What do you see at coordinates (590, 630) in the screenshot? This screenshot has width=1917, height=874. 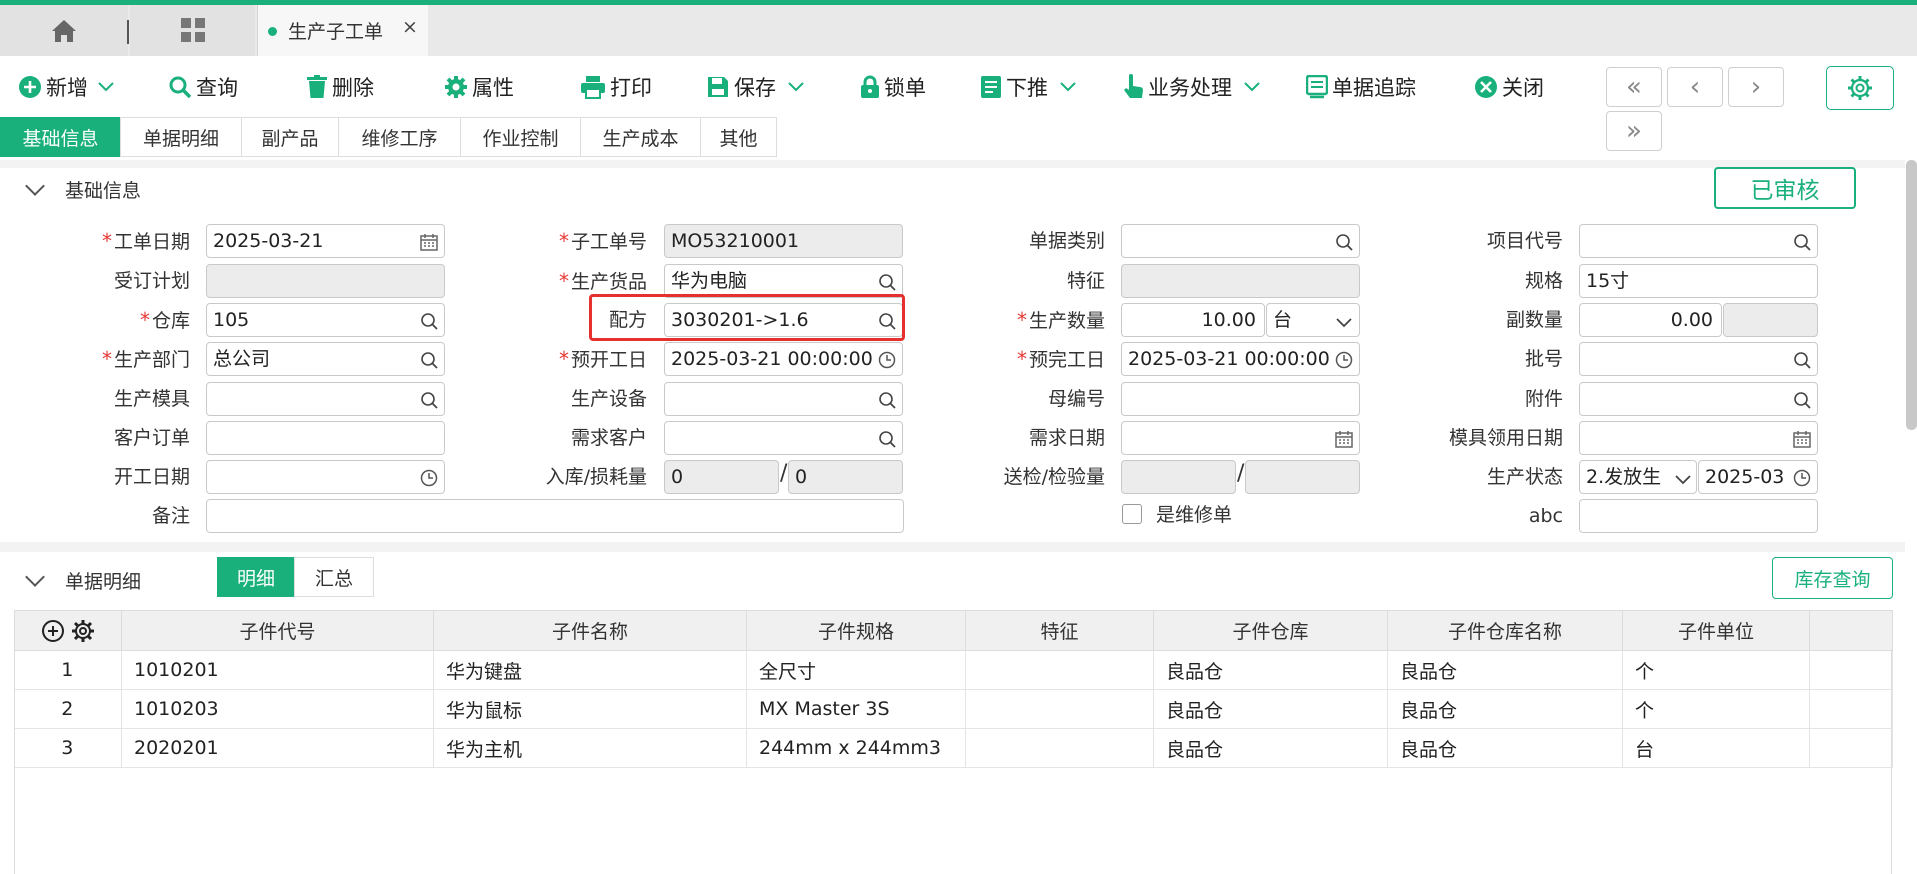 I see `column-header: 子件名称` at bounding box center [590, 630].